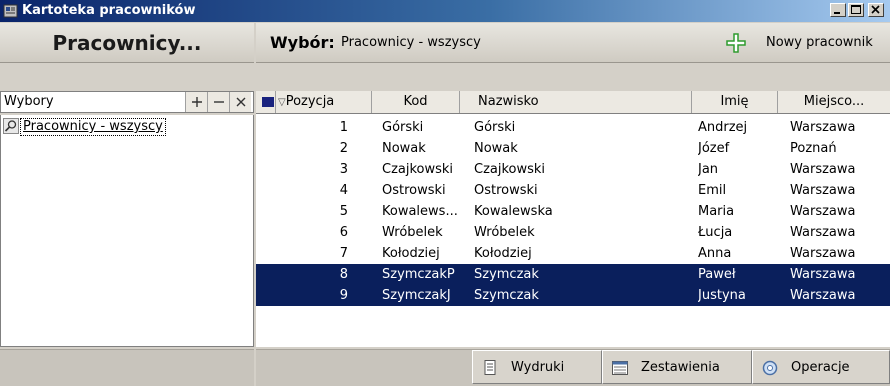 This screenshot has width=890, height=386. Describe the element at coordinates (404, 148) in the screenshot. I see `cell-code: Nowak` at that location.